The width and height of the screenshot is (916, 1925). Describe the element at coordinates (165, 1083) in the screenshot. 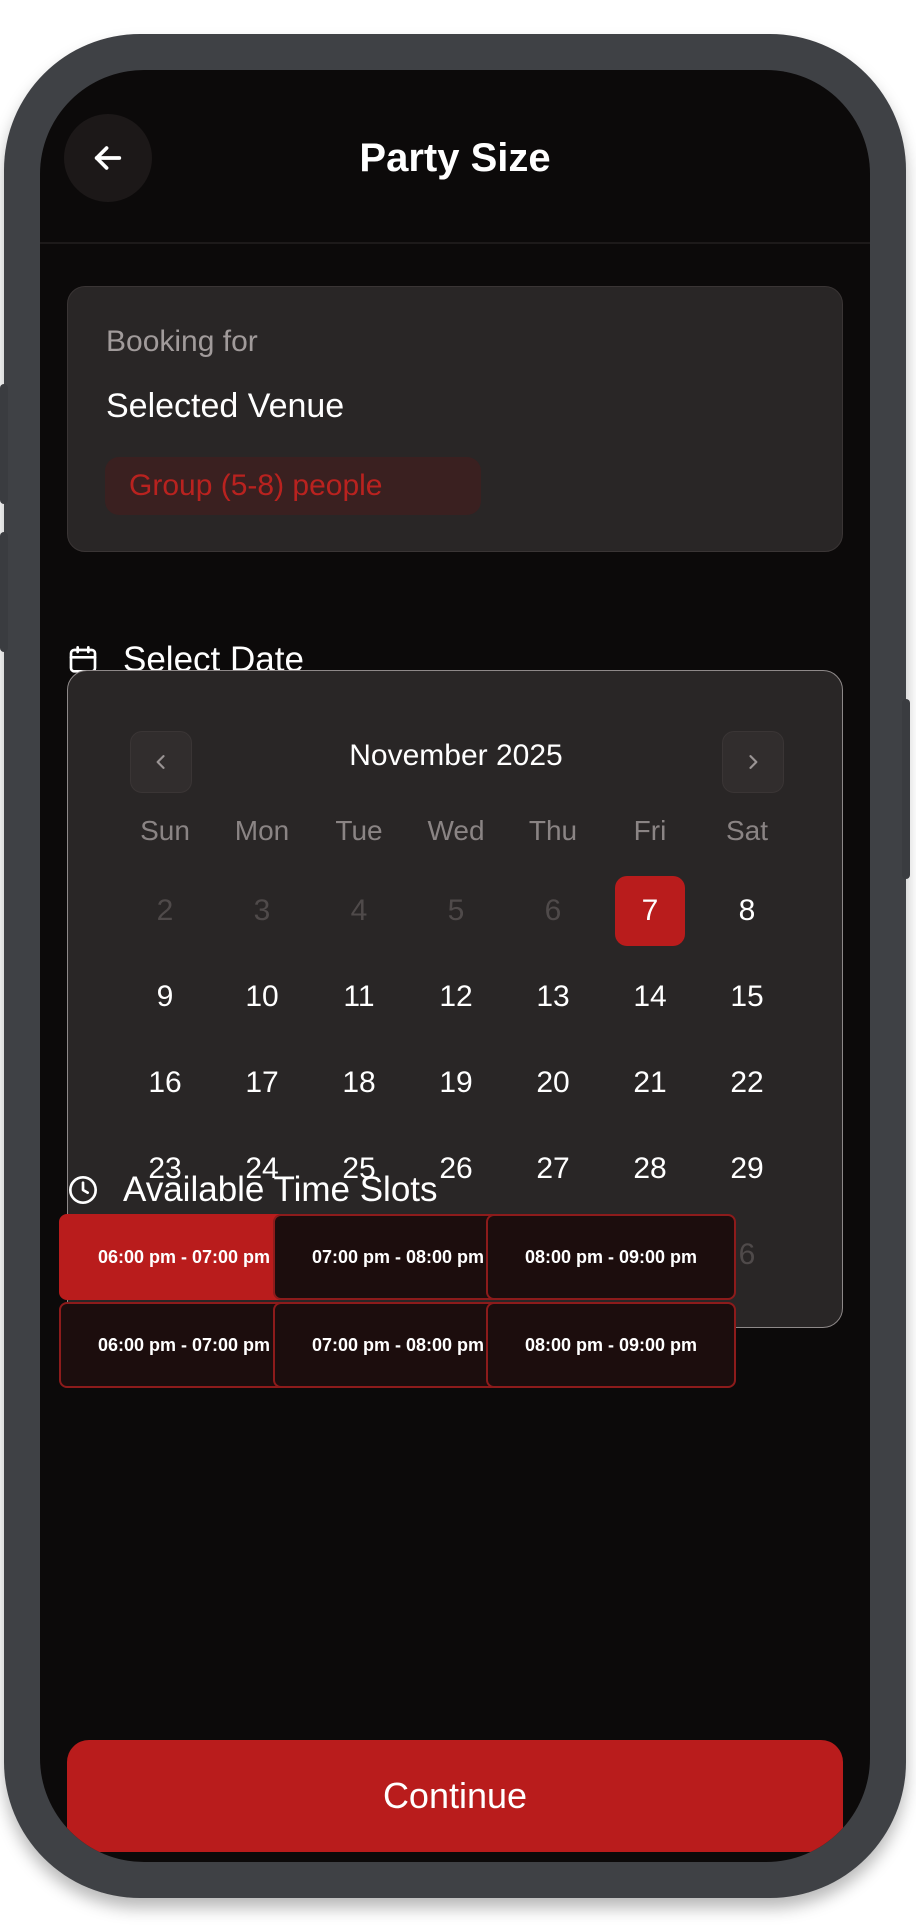

I see `calendar-day: 16` at that location.